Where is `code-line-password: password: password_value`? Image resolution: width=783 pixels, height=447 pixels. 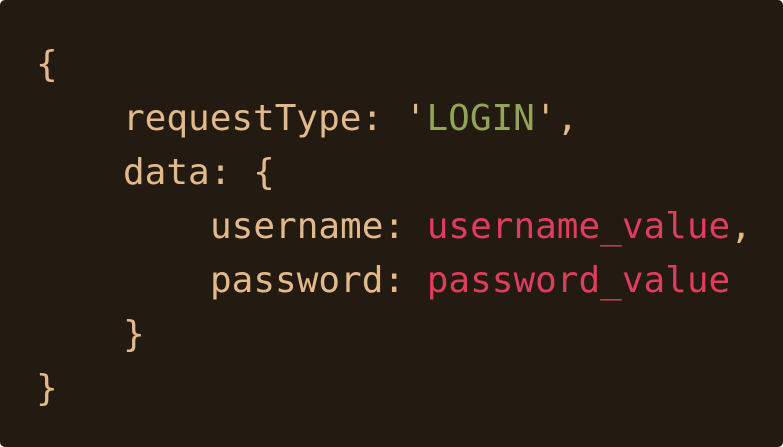
code-line-password: password: password_value is located at coordinates (409, 281).